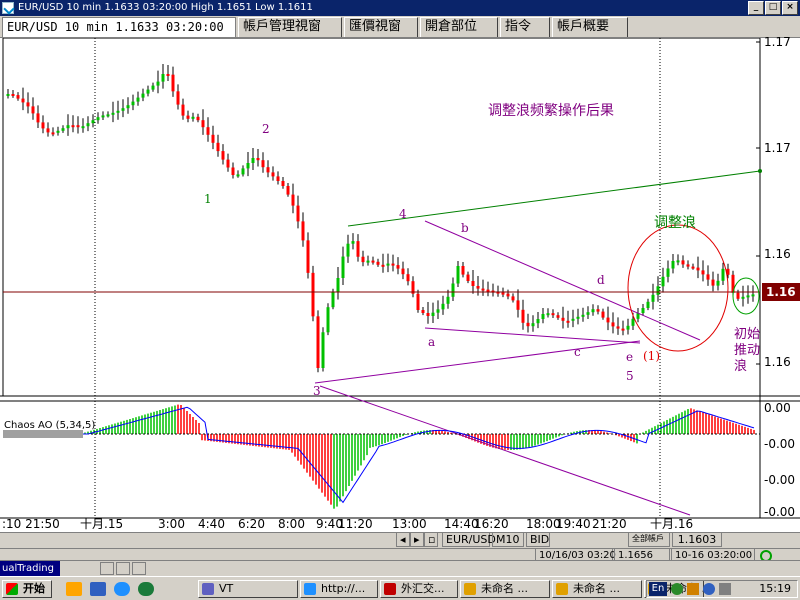 This screenshot has height=600, width=800. I want to click on tab-account-management: 帳戶管理視窗, so click(290, 27).